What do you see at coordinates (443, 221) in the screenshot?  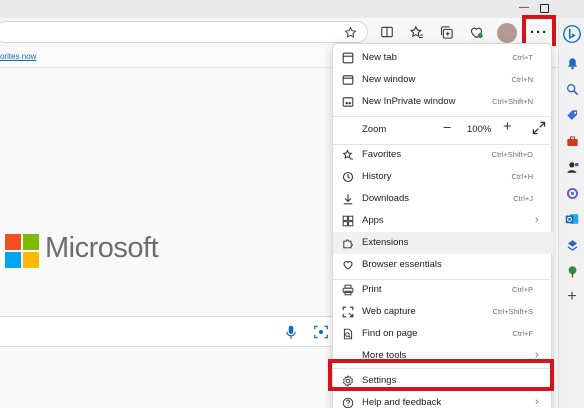 I see `menu-item-apps: Apps ›` at bounding box center [443, 221].